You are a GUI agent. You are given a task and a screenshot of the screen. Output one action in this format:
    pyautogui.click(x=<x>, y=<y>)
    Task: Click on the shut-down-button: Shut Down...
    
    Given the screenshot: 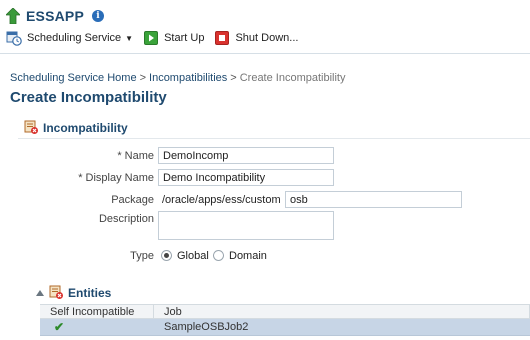 What is the action you would take?
    pyautogui.click(x=256, y=38)
    